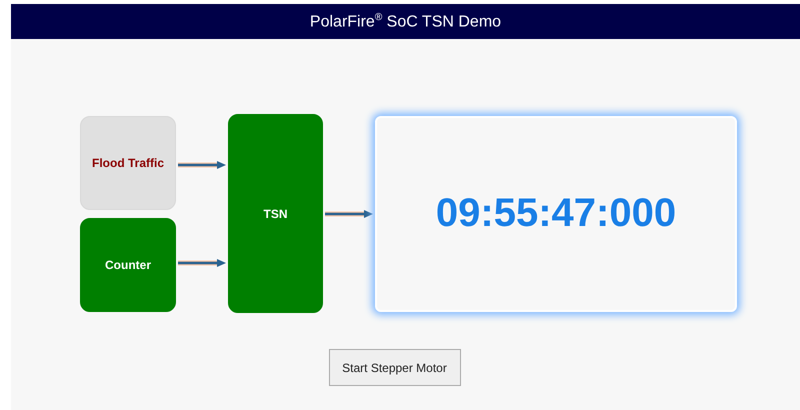 This screenshot has height=410, width=800. I want to click on app-title: PolarFire$^{®}$ SoC TSN Demo, so click(406, 22).